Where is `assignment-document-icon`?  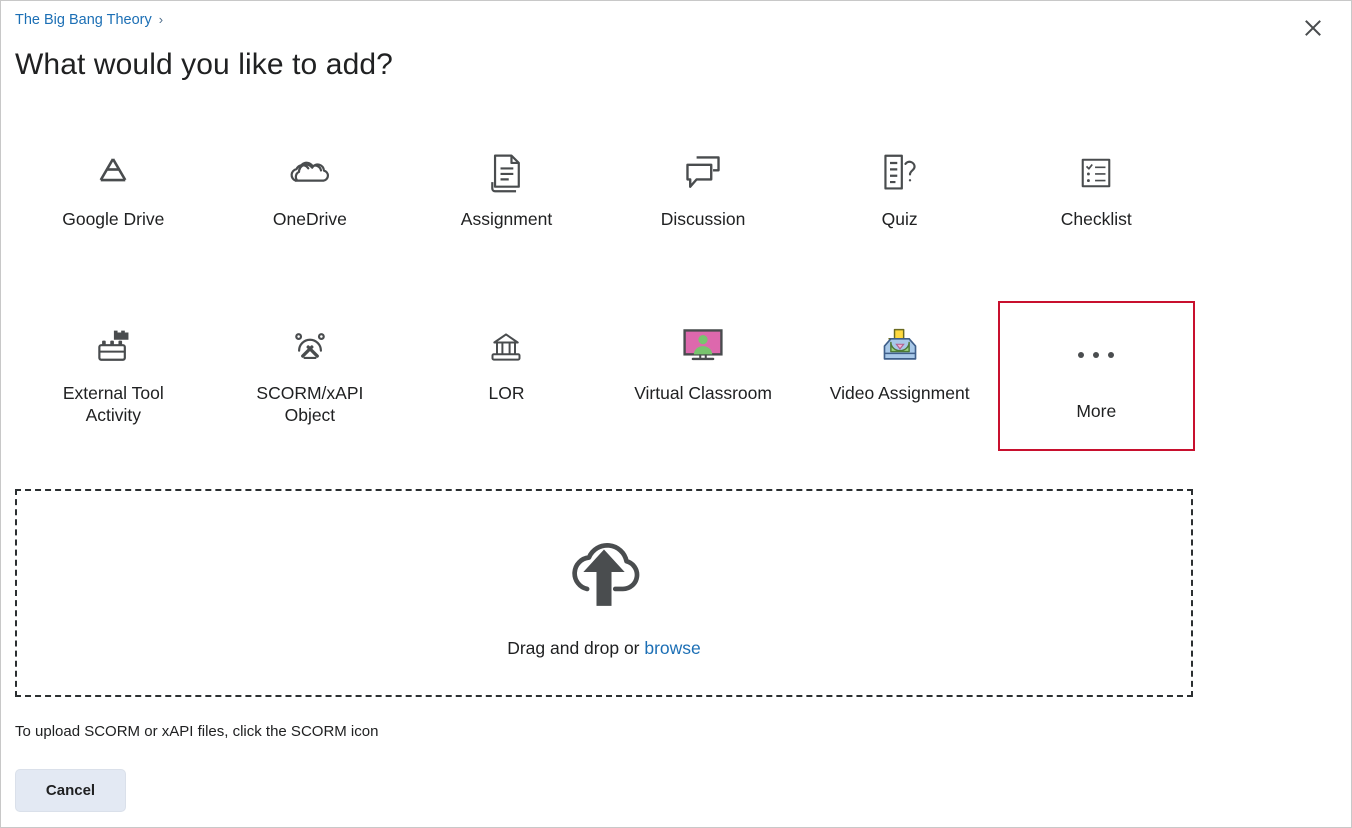 assignment-document-icon is located at coordinates (506, 173).